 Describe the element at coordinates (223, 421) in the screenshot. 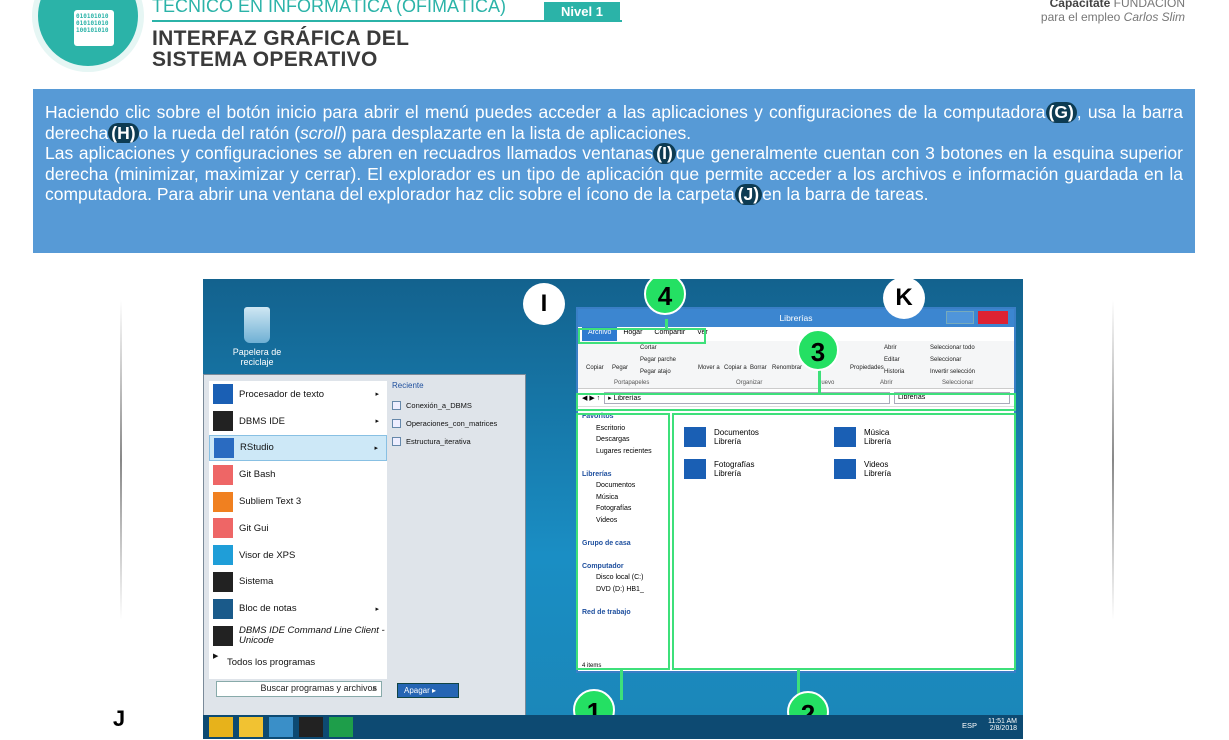

I see `dbms-icon` at that location.